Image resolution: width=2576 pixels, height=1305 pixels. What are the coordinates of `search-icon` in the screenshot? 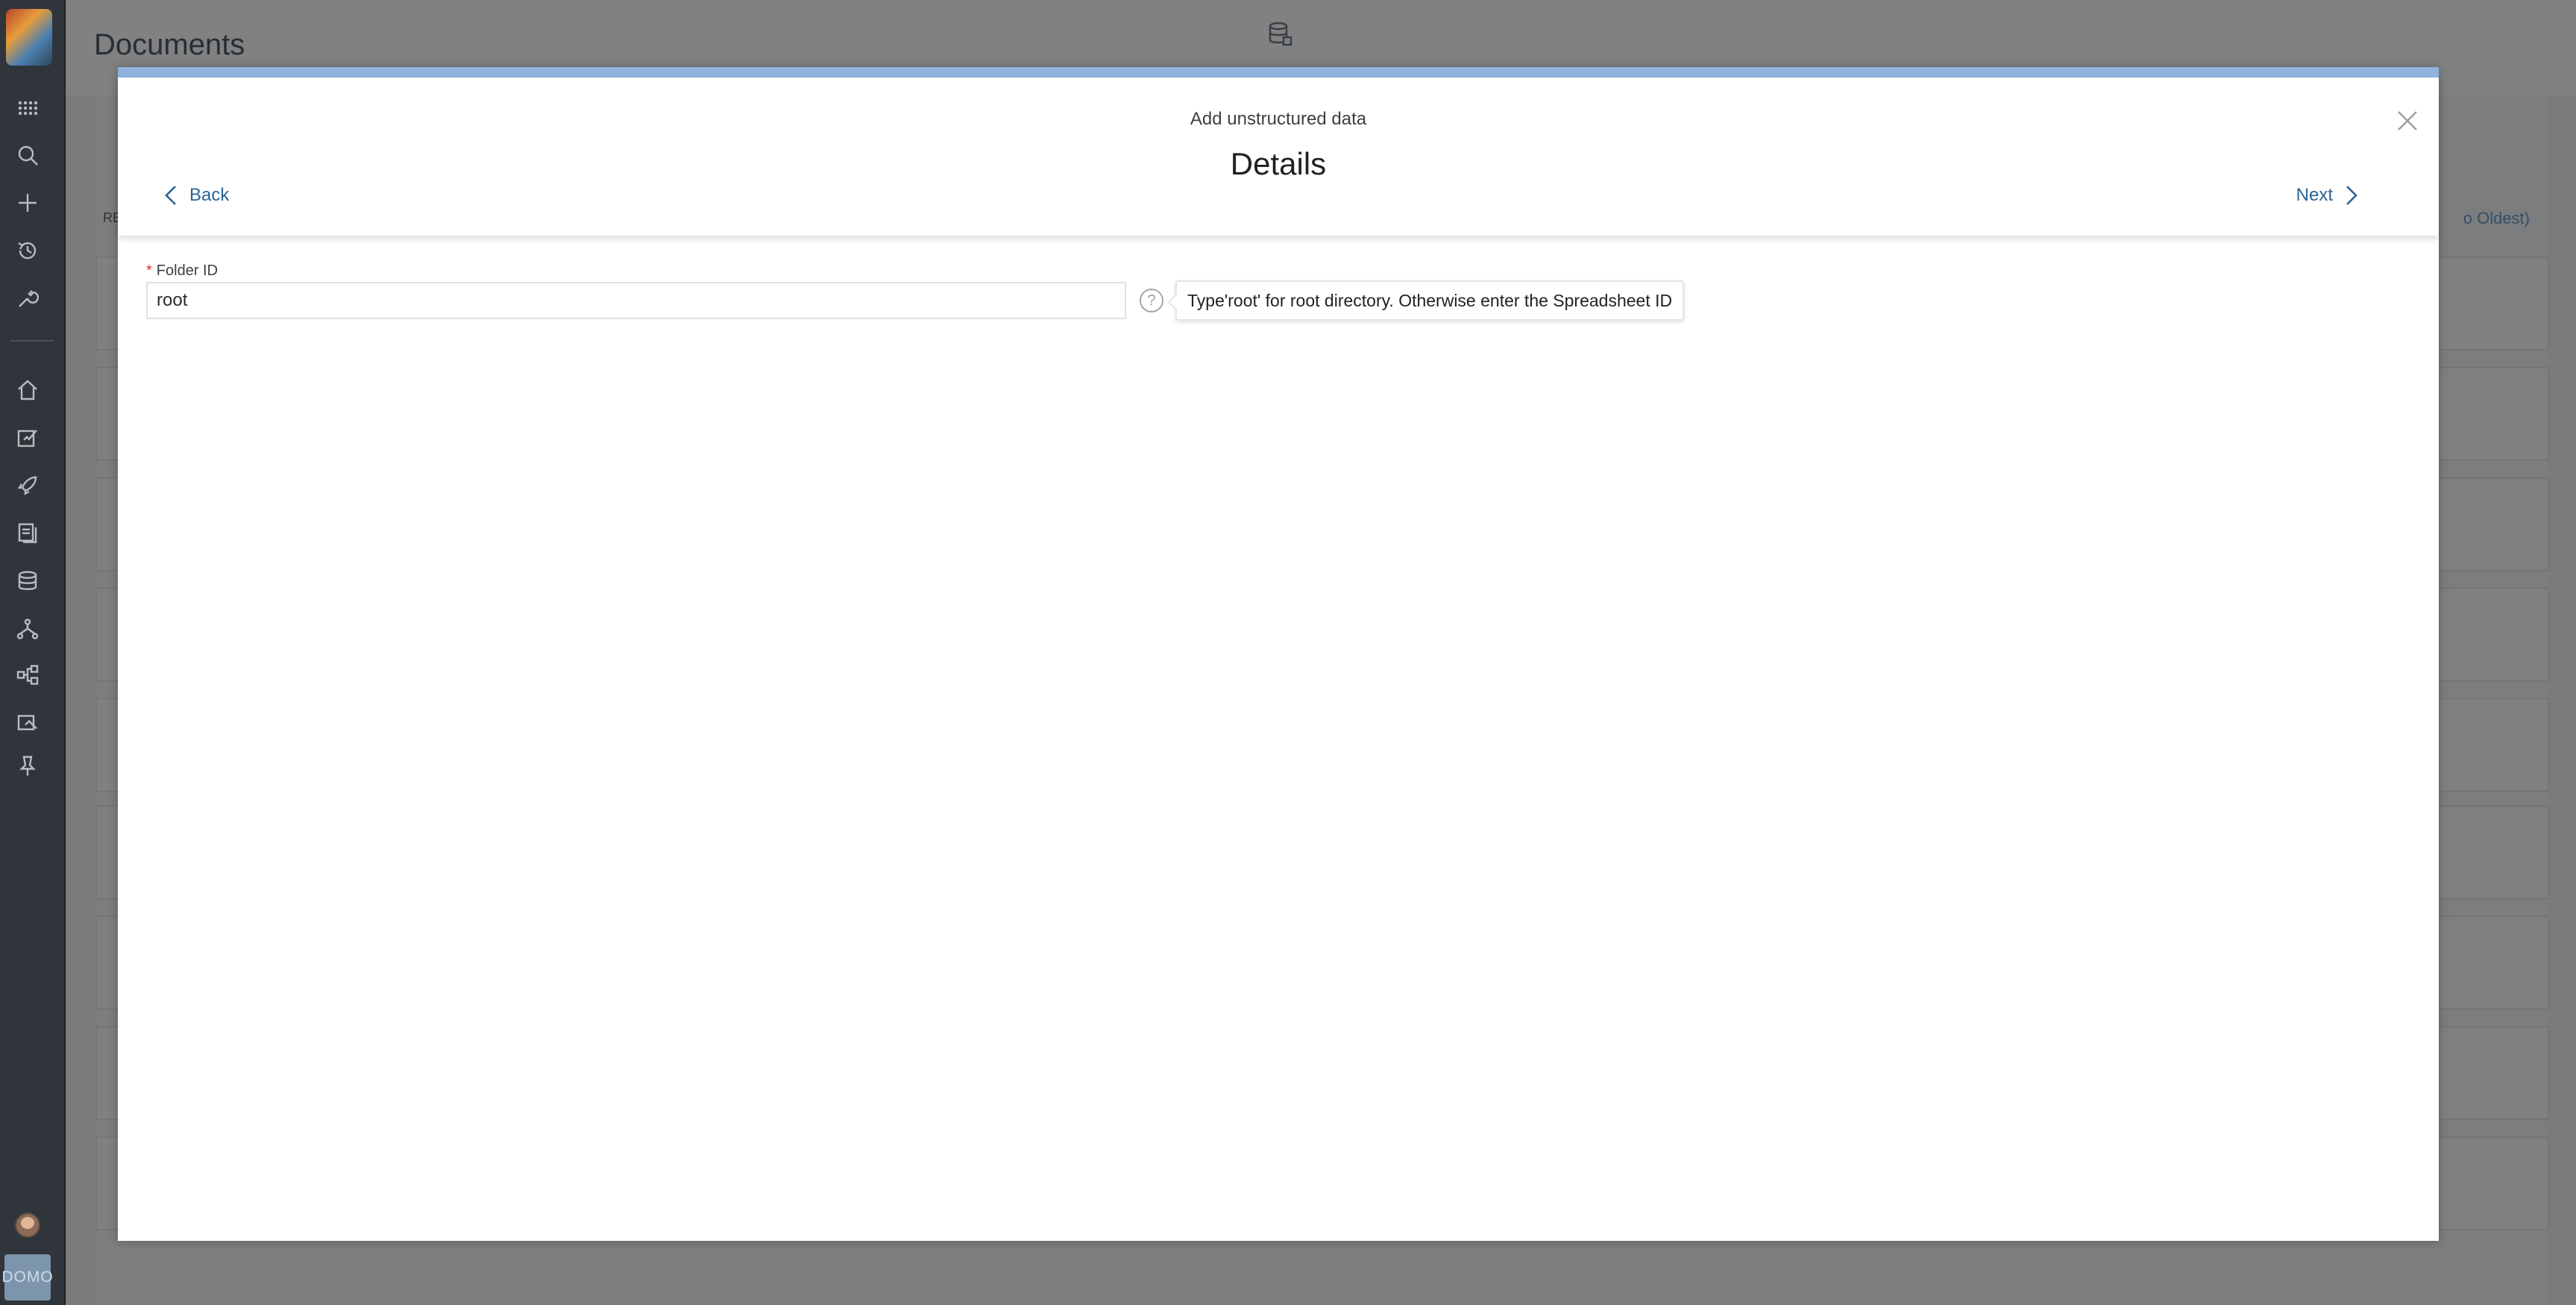 It's located at (28, 155).